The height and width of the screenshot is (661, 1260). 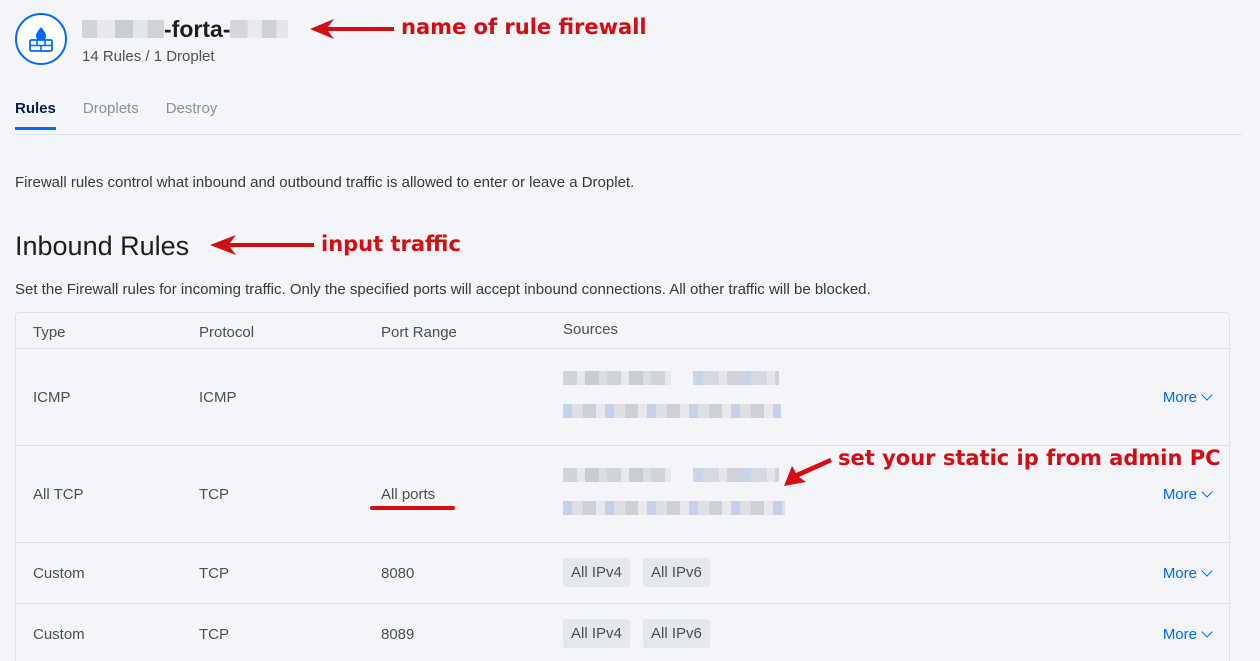 What do you see at coordinates (148, 56) in the screenshot?
I see `firewall-summary: 14 Rules / 1 Droplet` at bounding box center [148, 56].